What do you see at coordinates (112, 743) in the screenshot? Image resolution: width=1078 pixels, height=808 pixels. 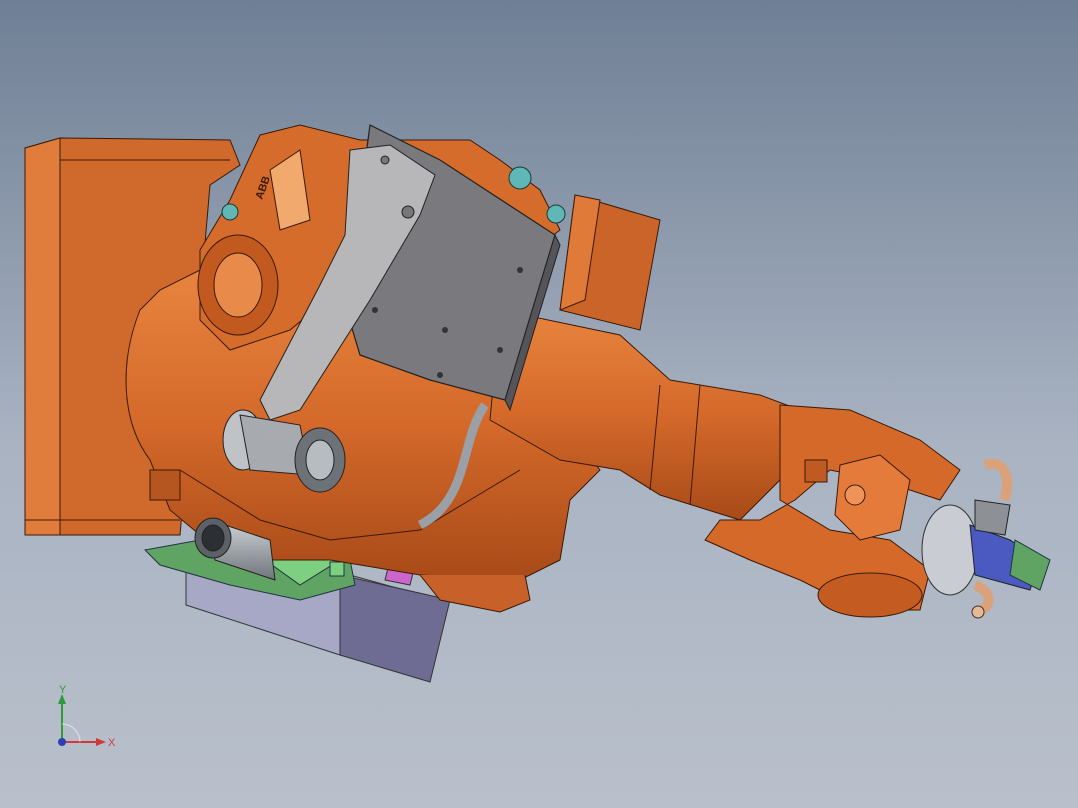 I see `x-axis-label: X` at bounding box center [112, 743].